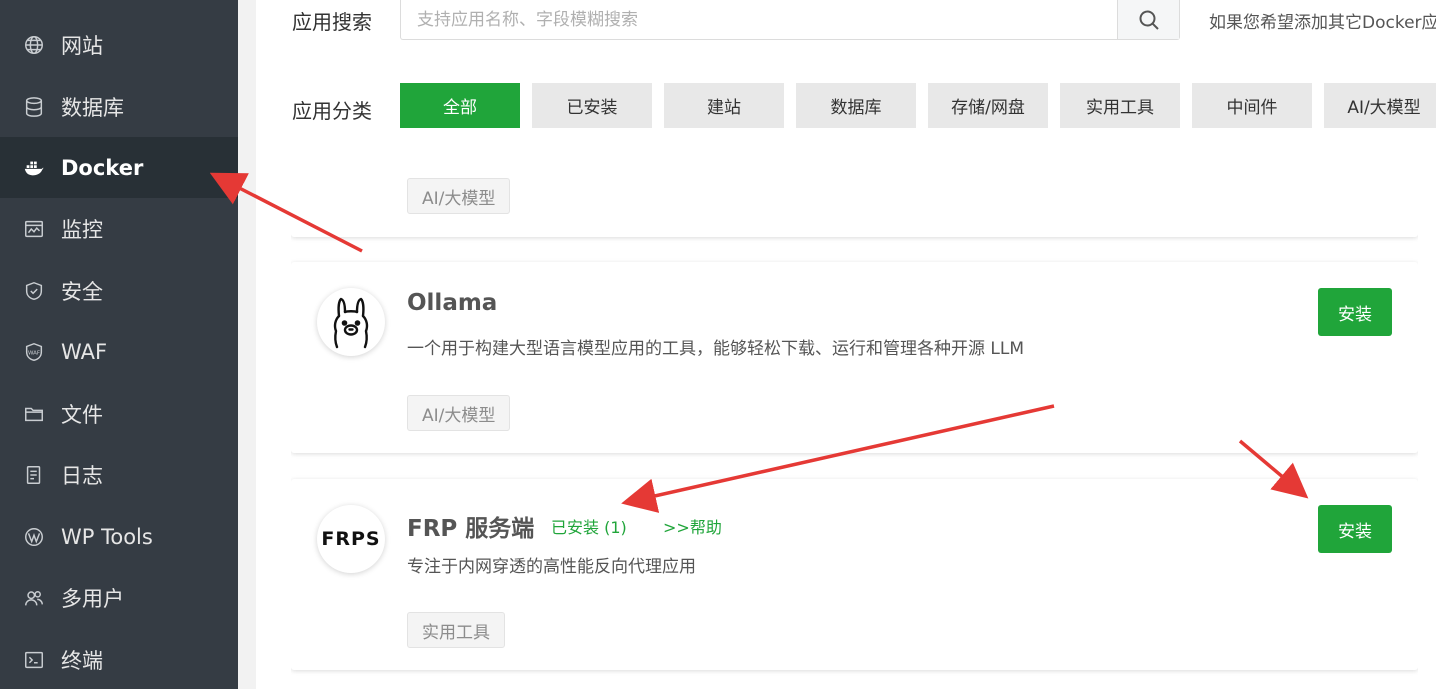  Describe the element at coordinates (34, 598) in the screenshot. I see `users-icon` at that location.